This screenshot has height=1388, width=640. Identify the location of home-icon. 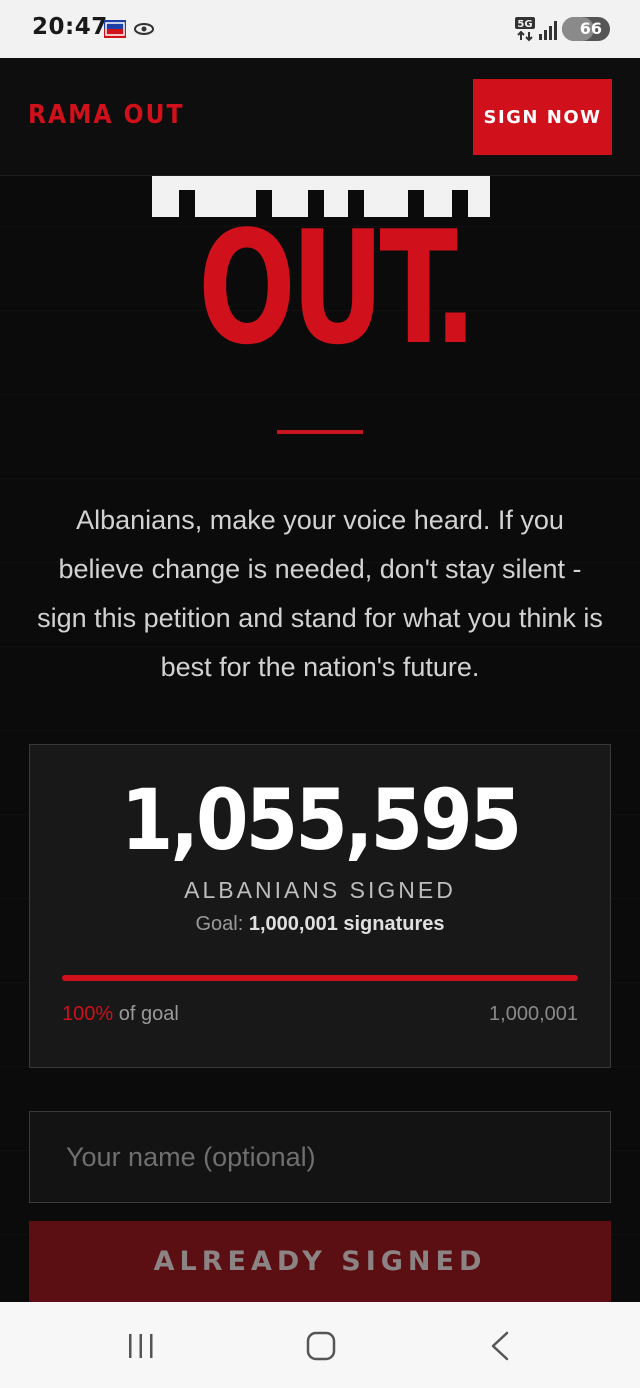
(321, 1346).